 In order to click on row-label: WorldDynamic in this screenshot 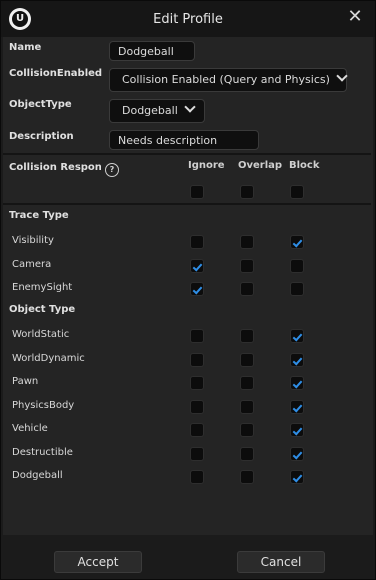, I will do `click(48, 358)`.